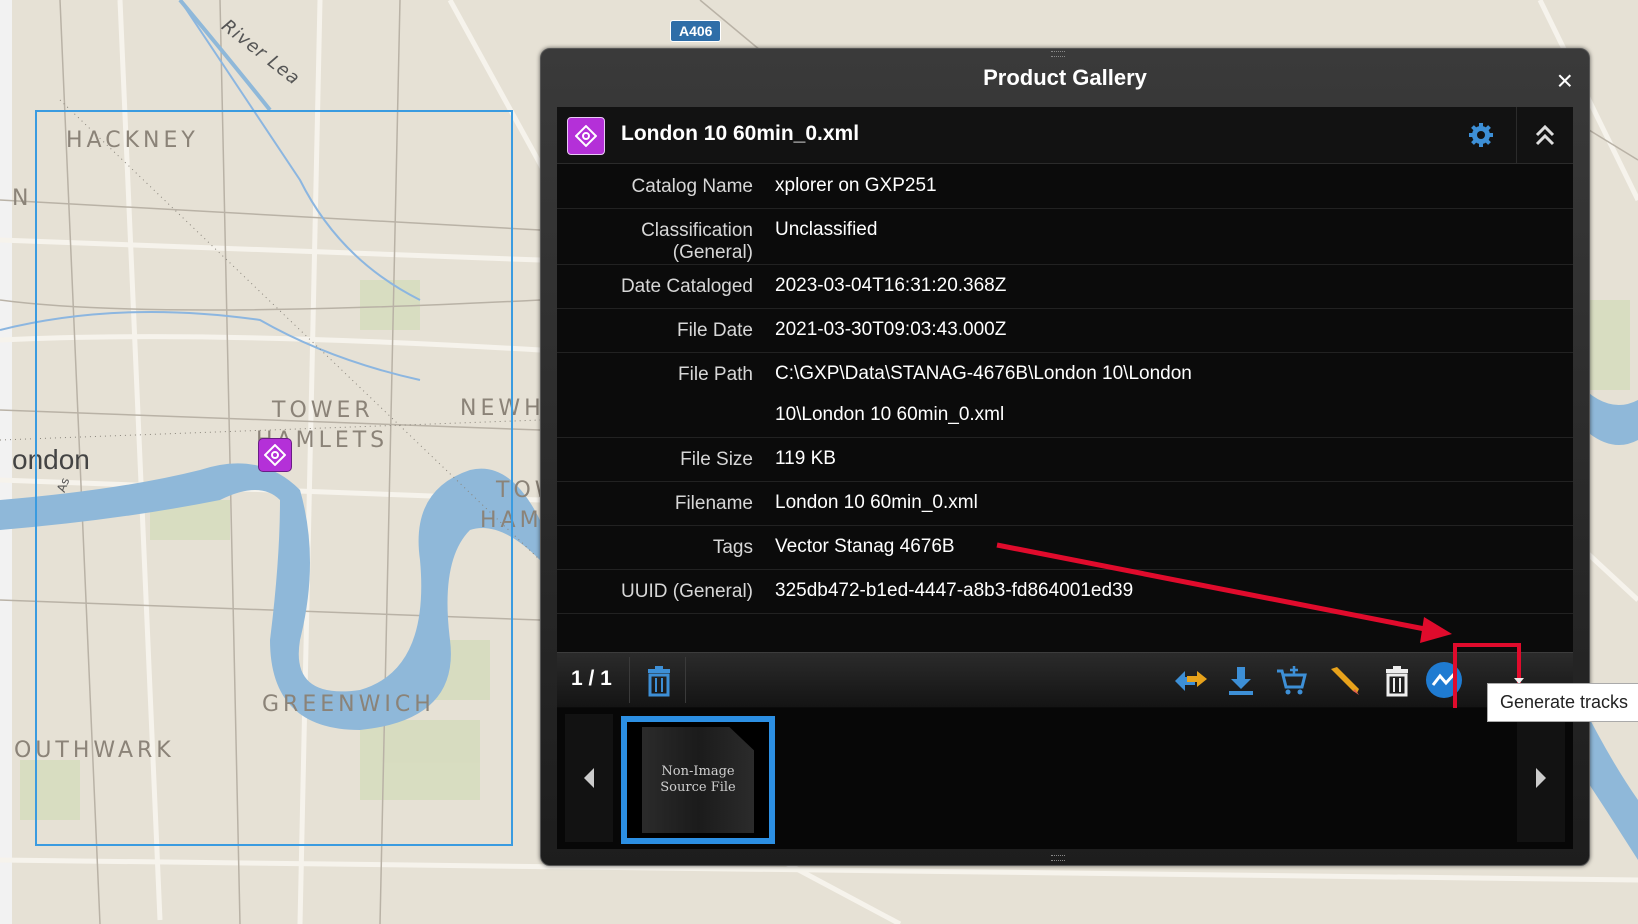 The height and width of the screenshot is (924, 1638). I want to click on trash-icon, so click(659, 681).